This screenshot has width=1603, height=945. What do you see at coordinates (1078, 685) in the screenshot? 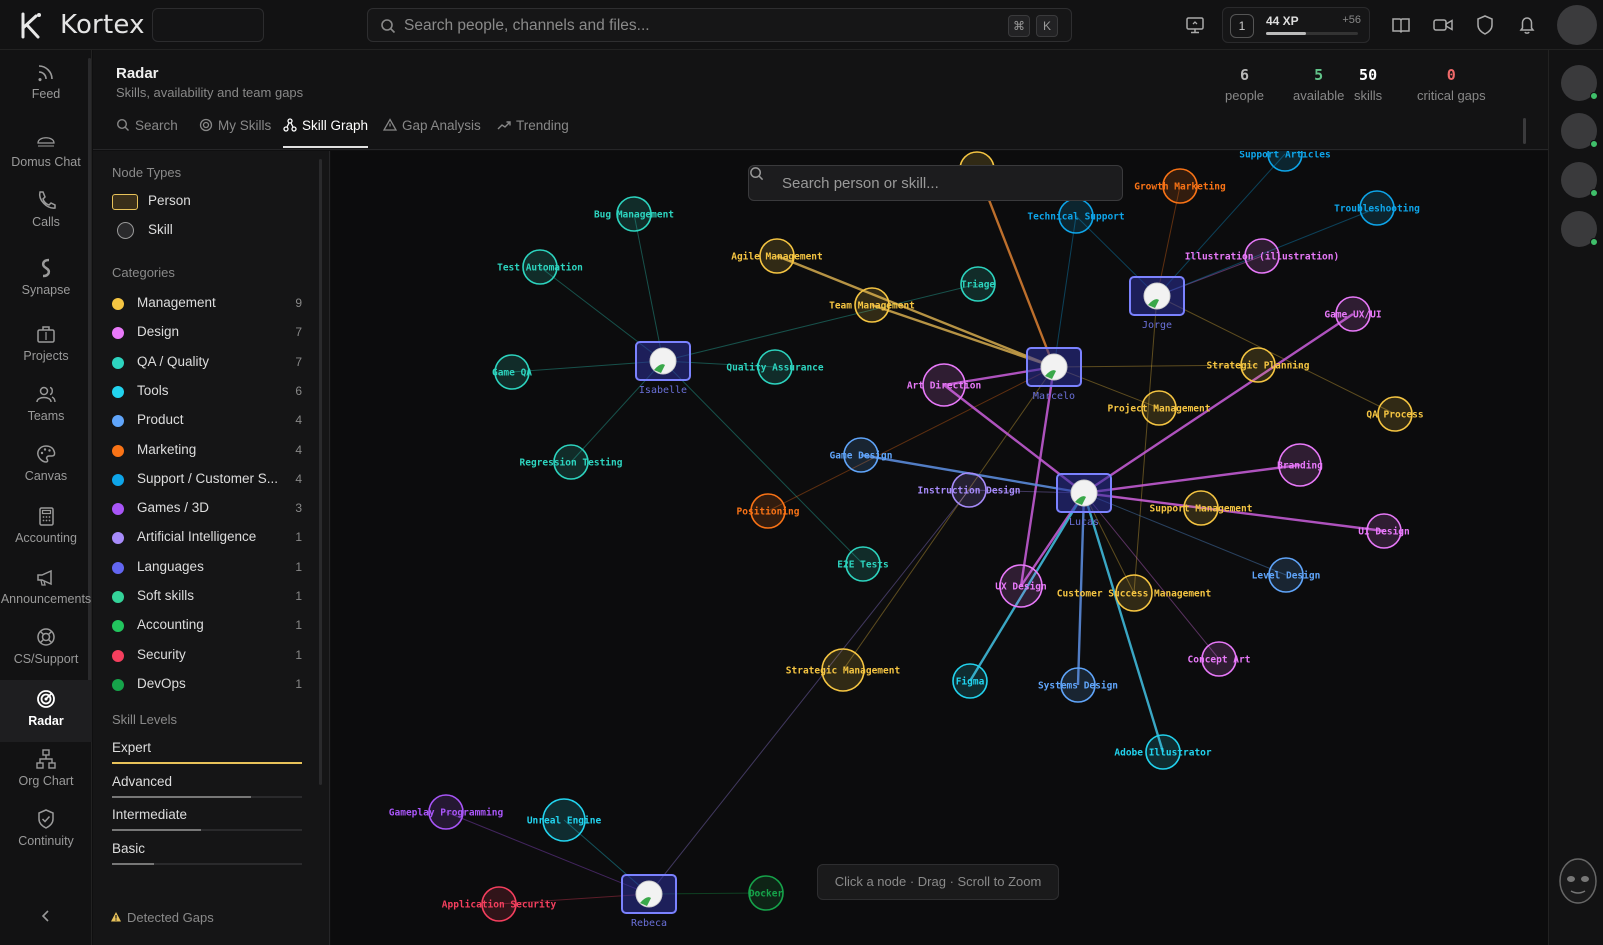
I see `skill-node: Systems Design` at bounding box center [1078, 685].